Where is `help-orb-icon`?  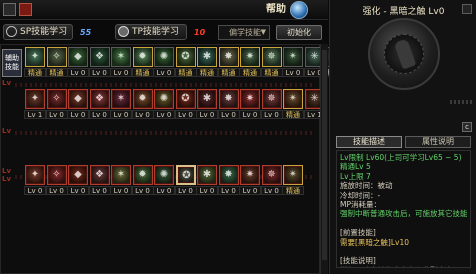 help-orb-icon is located at coordinates (299, 10).